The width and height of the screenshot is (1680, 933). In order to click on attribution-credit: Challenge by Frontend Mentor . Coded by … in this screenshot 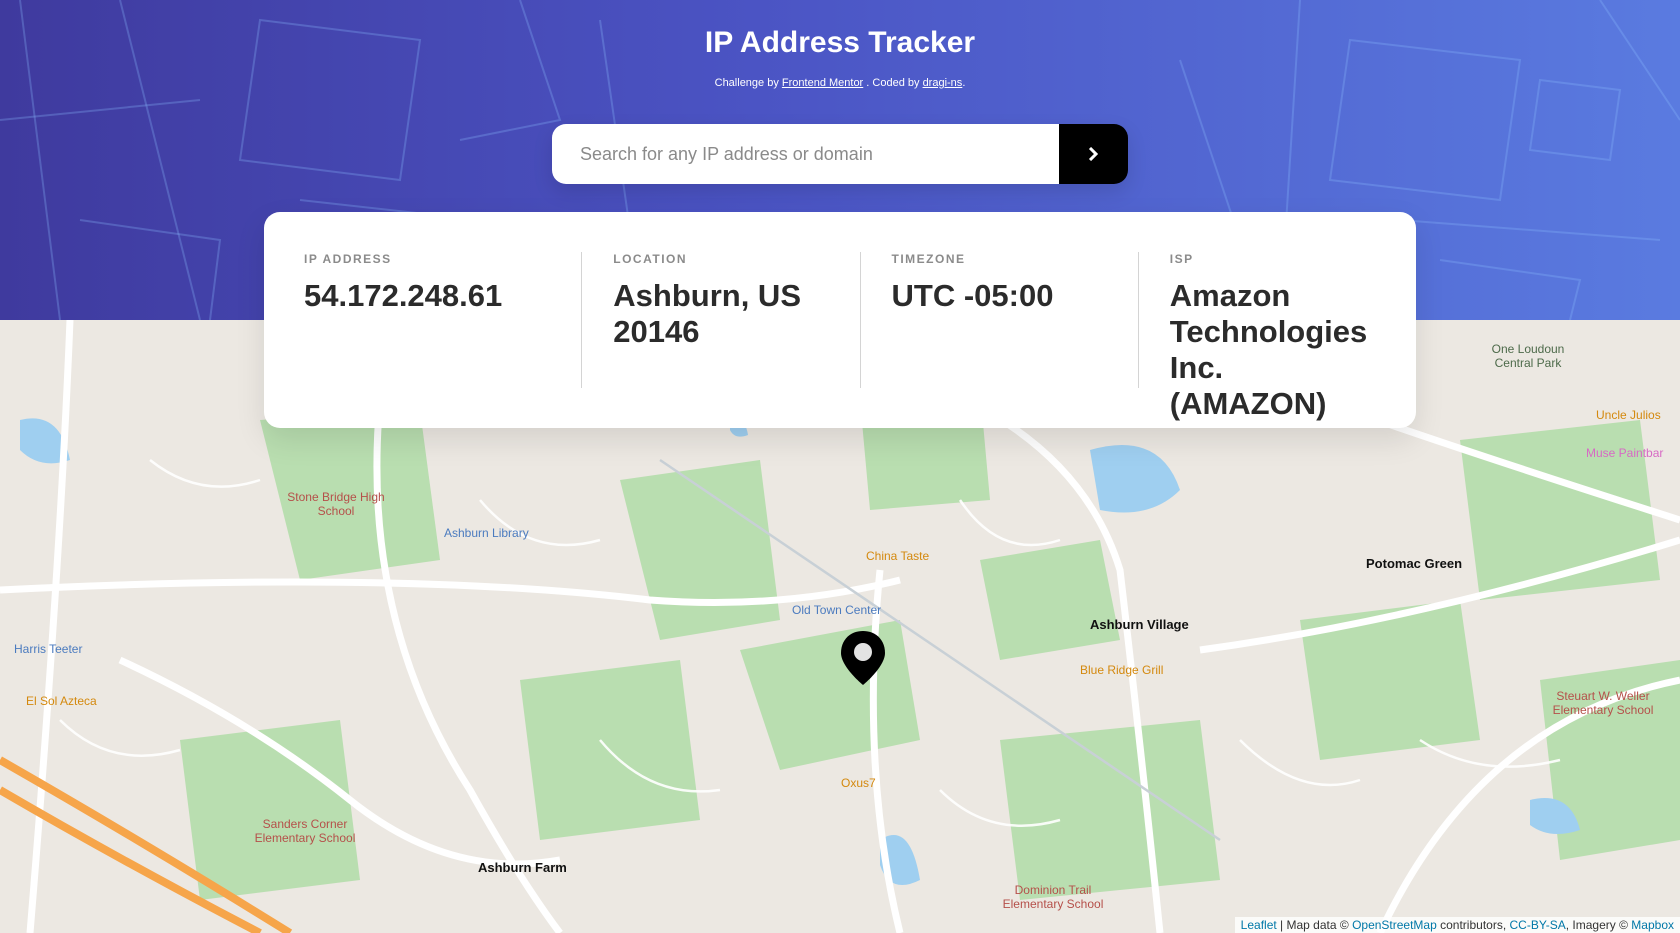, I will do `click(840, 83)`.